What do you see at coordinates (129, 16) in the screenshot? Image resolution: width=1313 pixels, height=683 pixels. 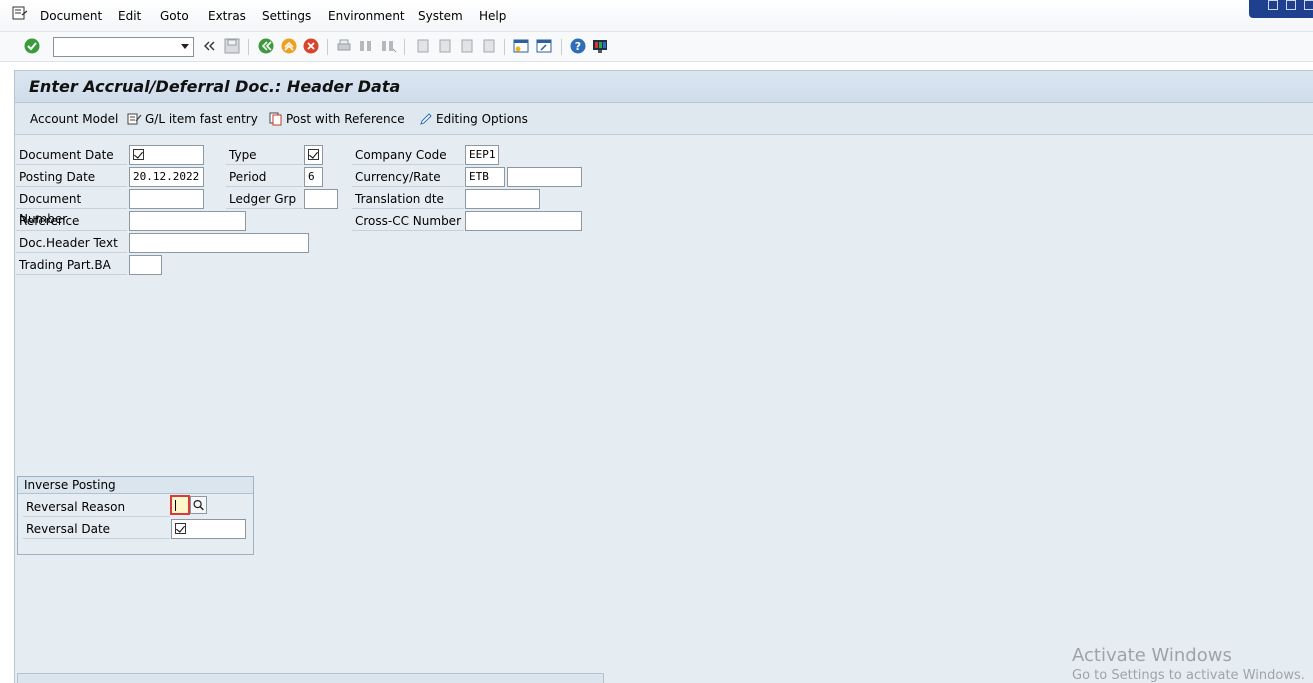 I see `menu-edit: Edit` at bounding box center [129, 16].